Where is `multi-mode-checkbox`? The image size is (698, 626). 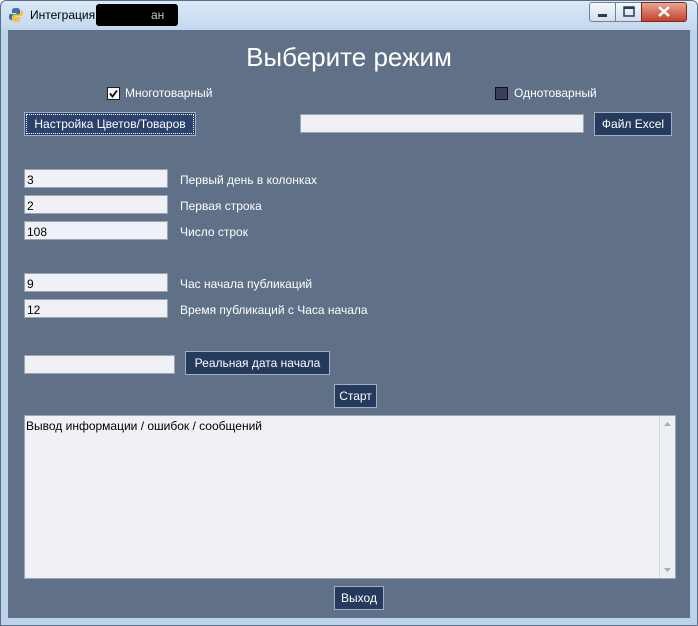 multi-mode-checkbox is located at coordinates (113, 93).